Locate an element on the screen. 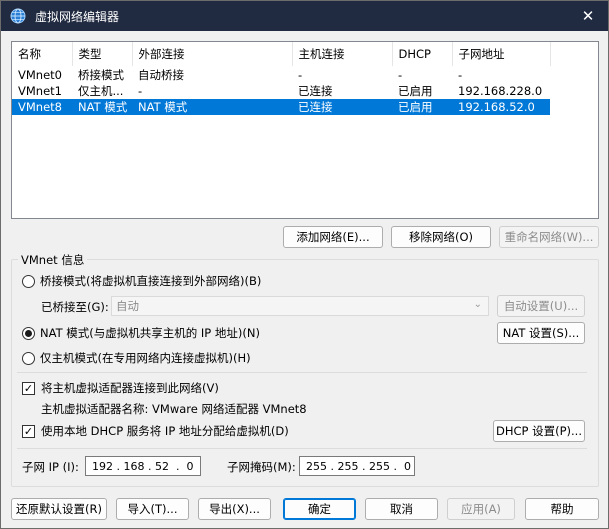  radio-button-bridge is located at coordinates (28, 281).